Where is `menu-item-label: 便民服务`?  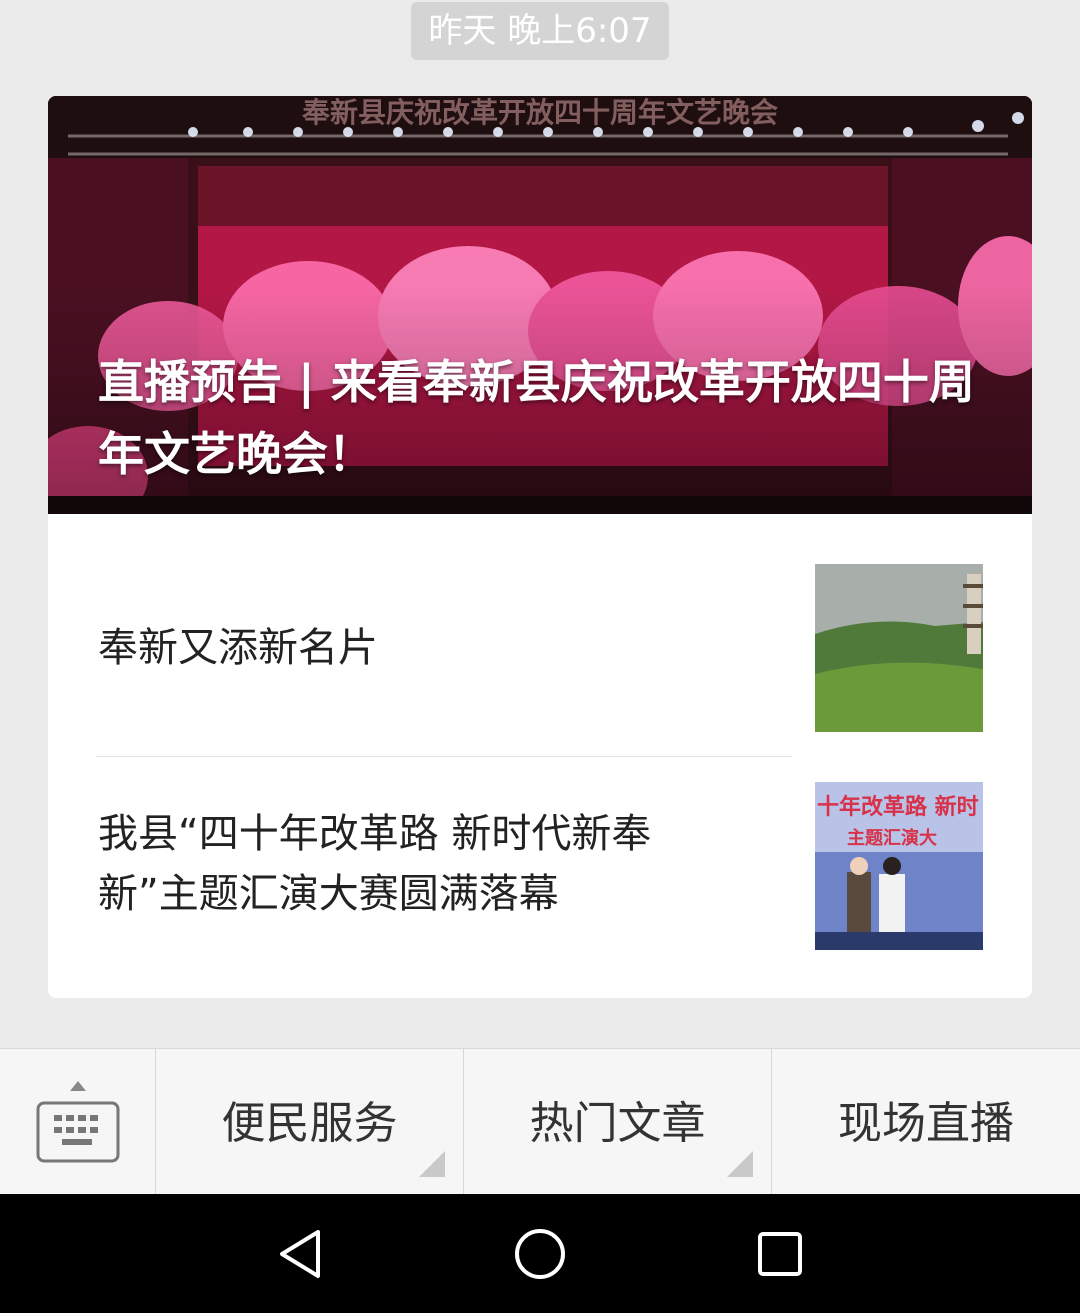 menu-item-label: 便民服务 is located at coordinates (309, 1123).